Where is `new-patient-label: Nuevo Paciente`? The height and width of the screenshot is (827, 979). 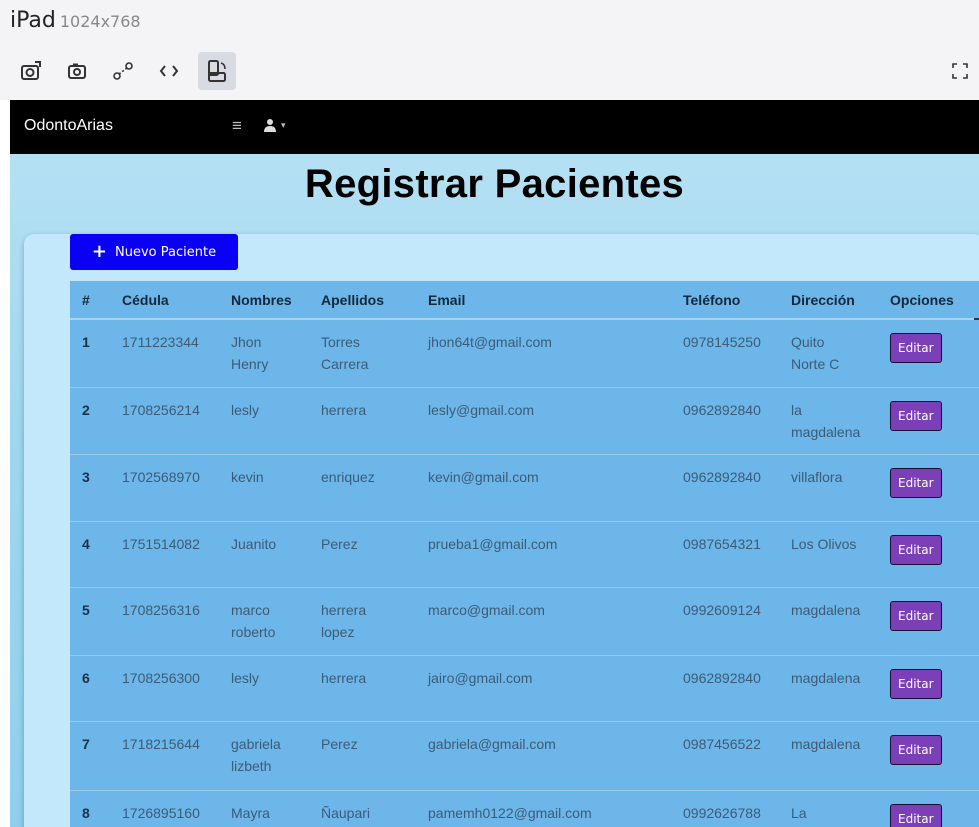 new-patient-label: Nuevo Paciente is located at coordinates (166, 252).